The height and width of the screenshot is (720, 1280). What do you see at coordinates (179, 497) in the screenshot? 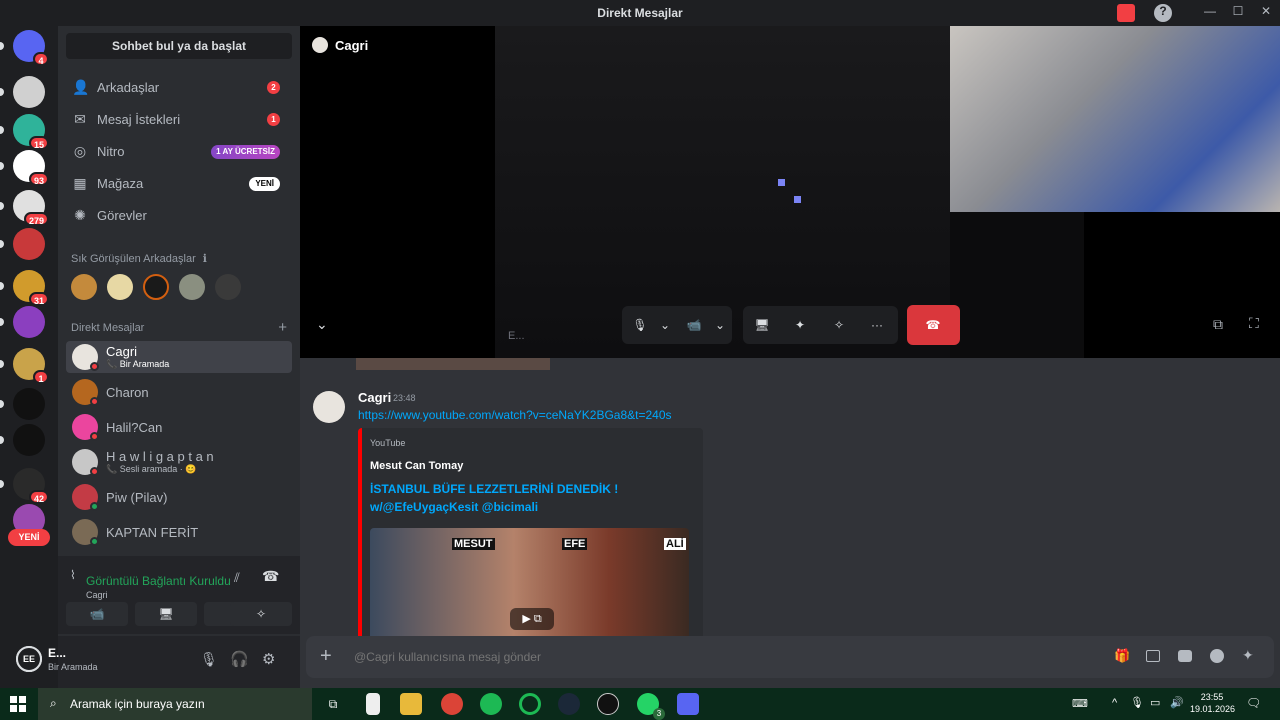
I see `dm-item: Piw (Pilav)` at bounding box center [179, 497].